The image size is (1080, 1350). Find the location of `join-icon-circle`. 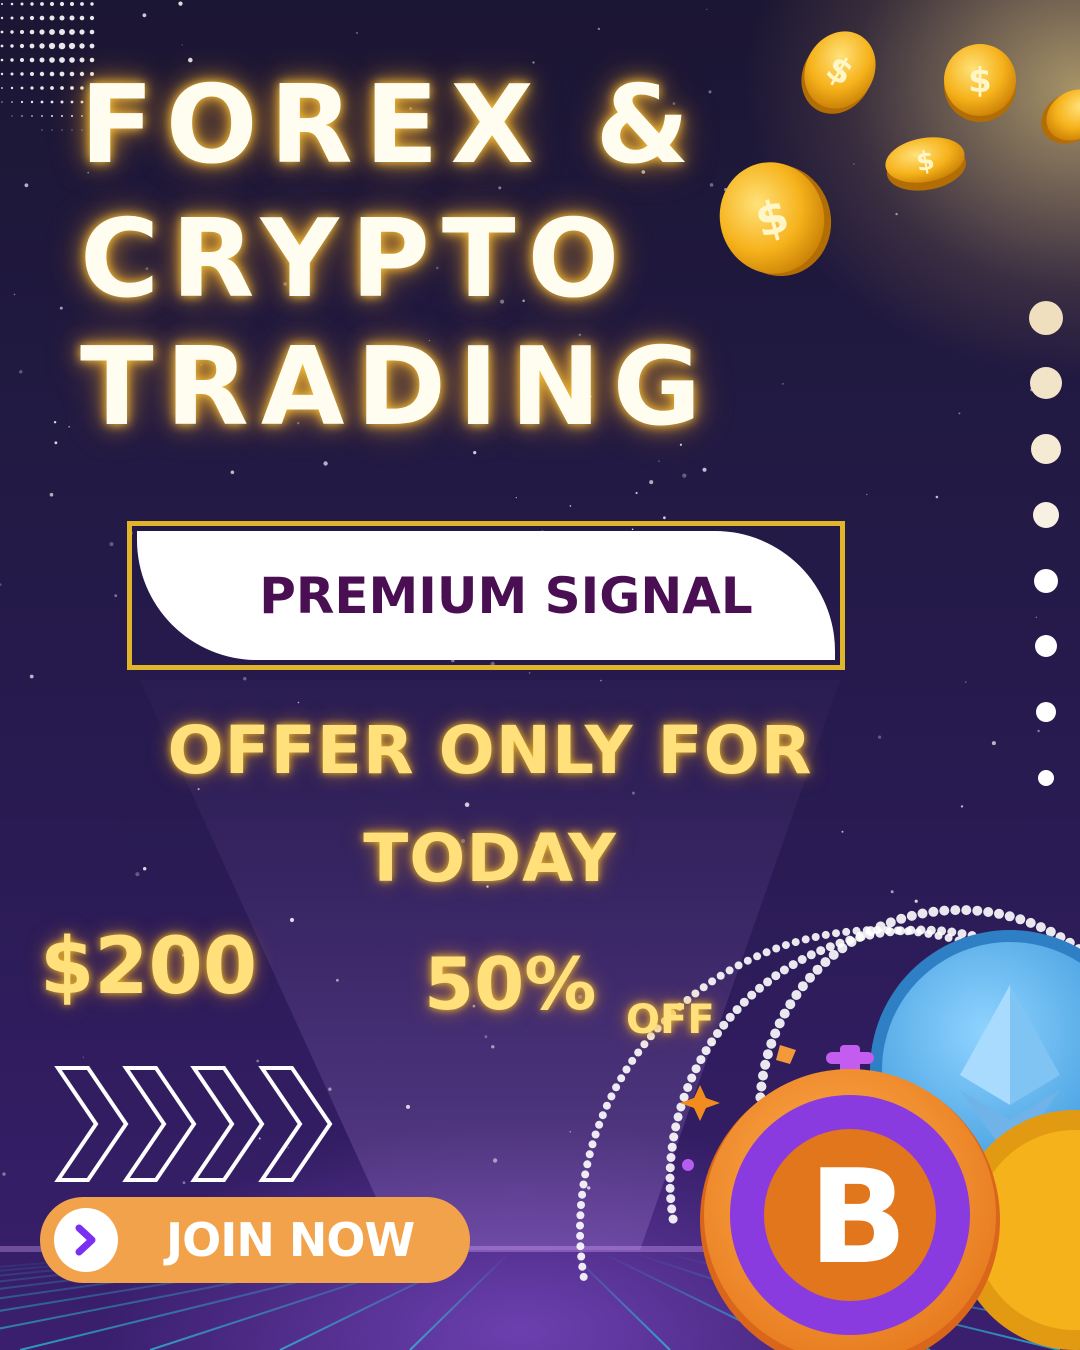

join-icon-circle is located at coordinates (86, 1240).